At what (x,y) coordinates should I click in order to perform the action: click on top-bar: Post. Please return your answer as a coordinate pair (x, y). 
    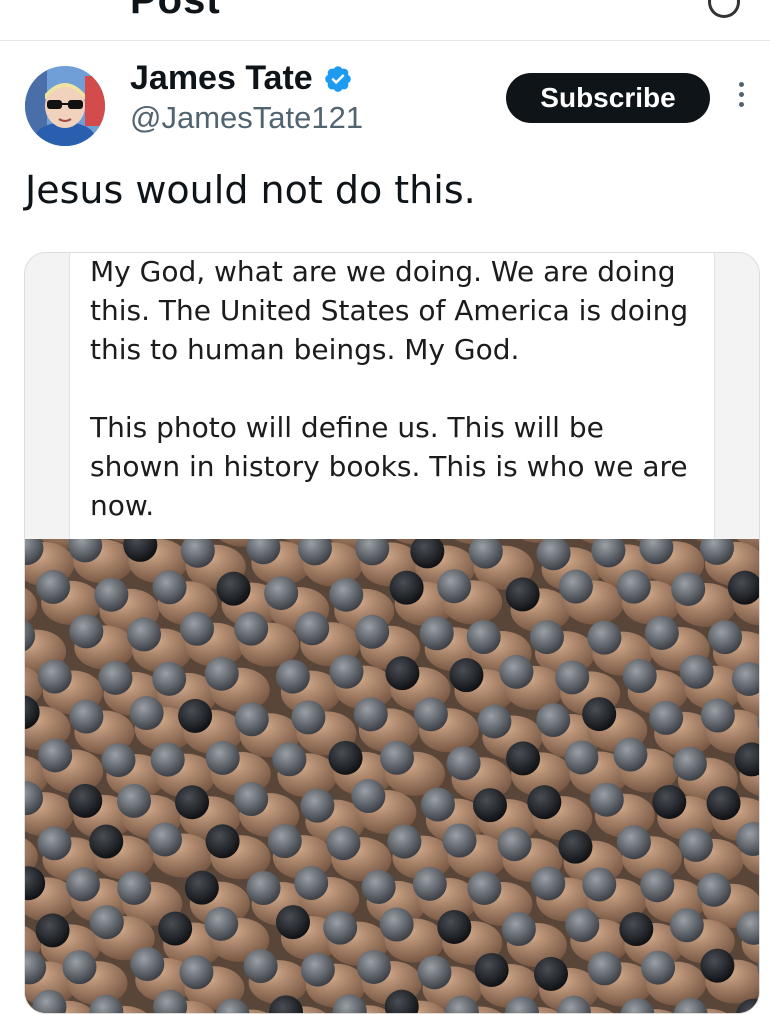
    Looking at the image, I should click on (385, 20).